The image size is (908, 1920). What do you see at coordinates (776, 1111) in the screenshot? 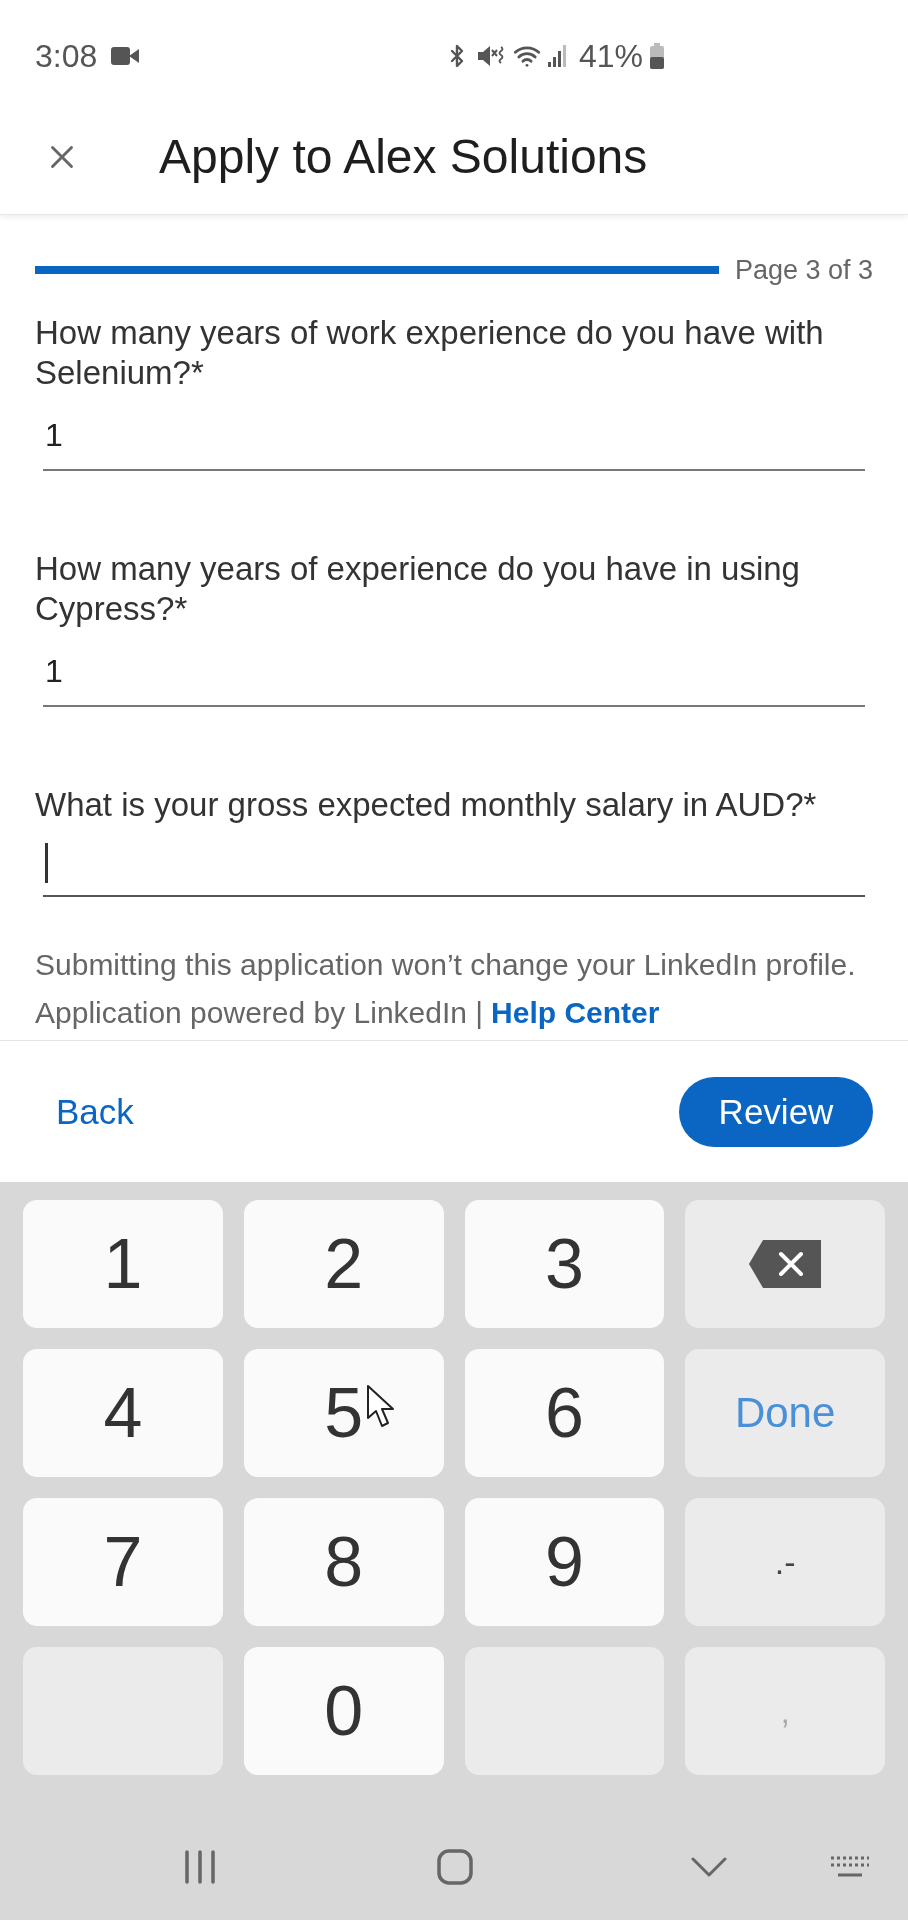
I see `review-button: Review` at bounding box center [776, 1111].